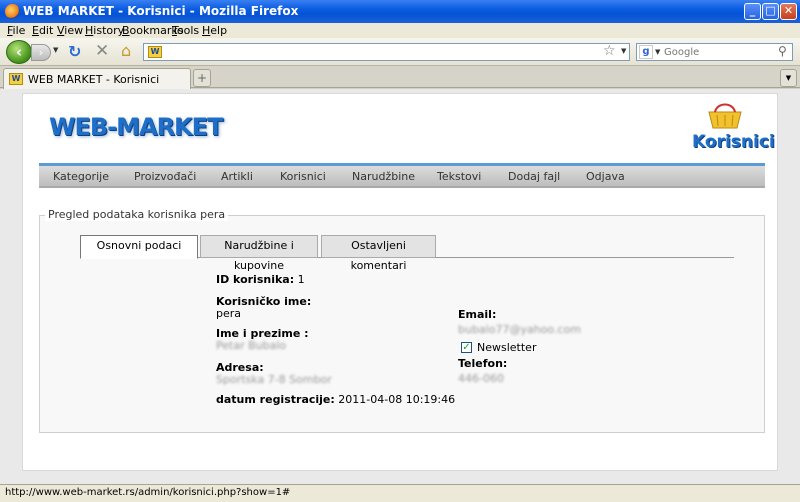  Describe the element at coordinates (459, 176) in the screenshot. I see `nav-tekstovi: Tekstovi` at that location.